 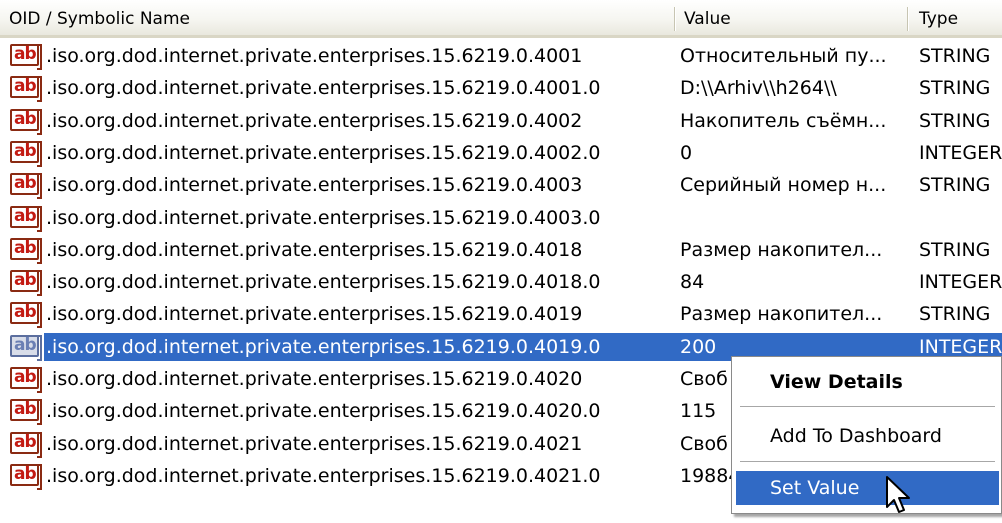 I want to click on column-header-bar: OID / Symbolic Name Value Type, so click(x=501, y=19).